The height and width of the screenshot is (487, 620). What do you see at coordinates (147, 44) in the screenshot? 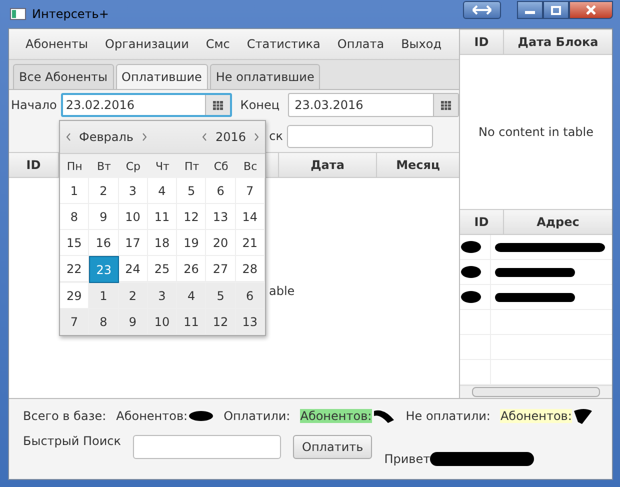
I see `menu-item: Организации` at bounding box center [147, 44].